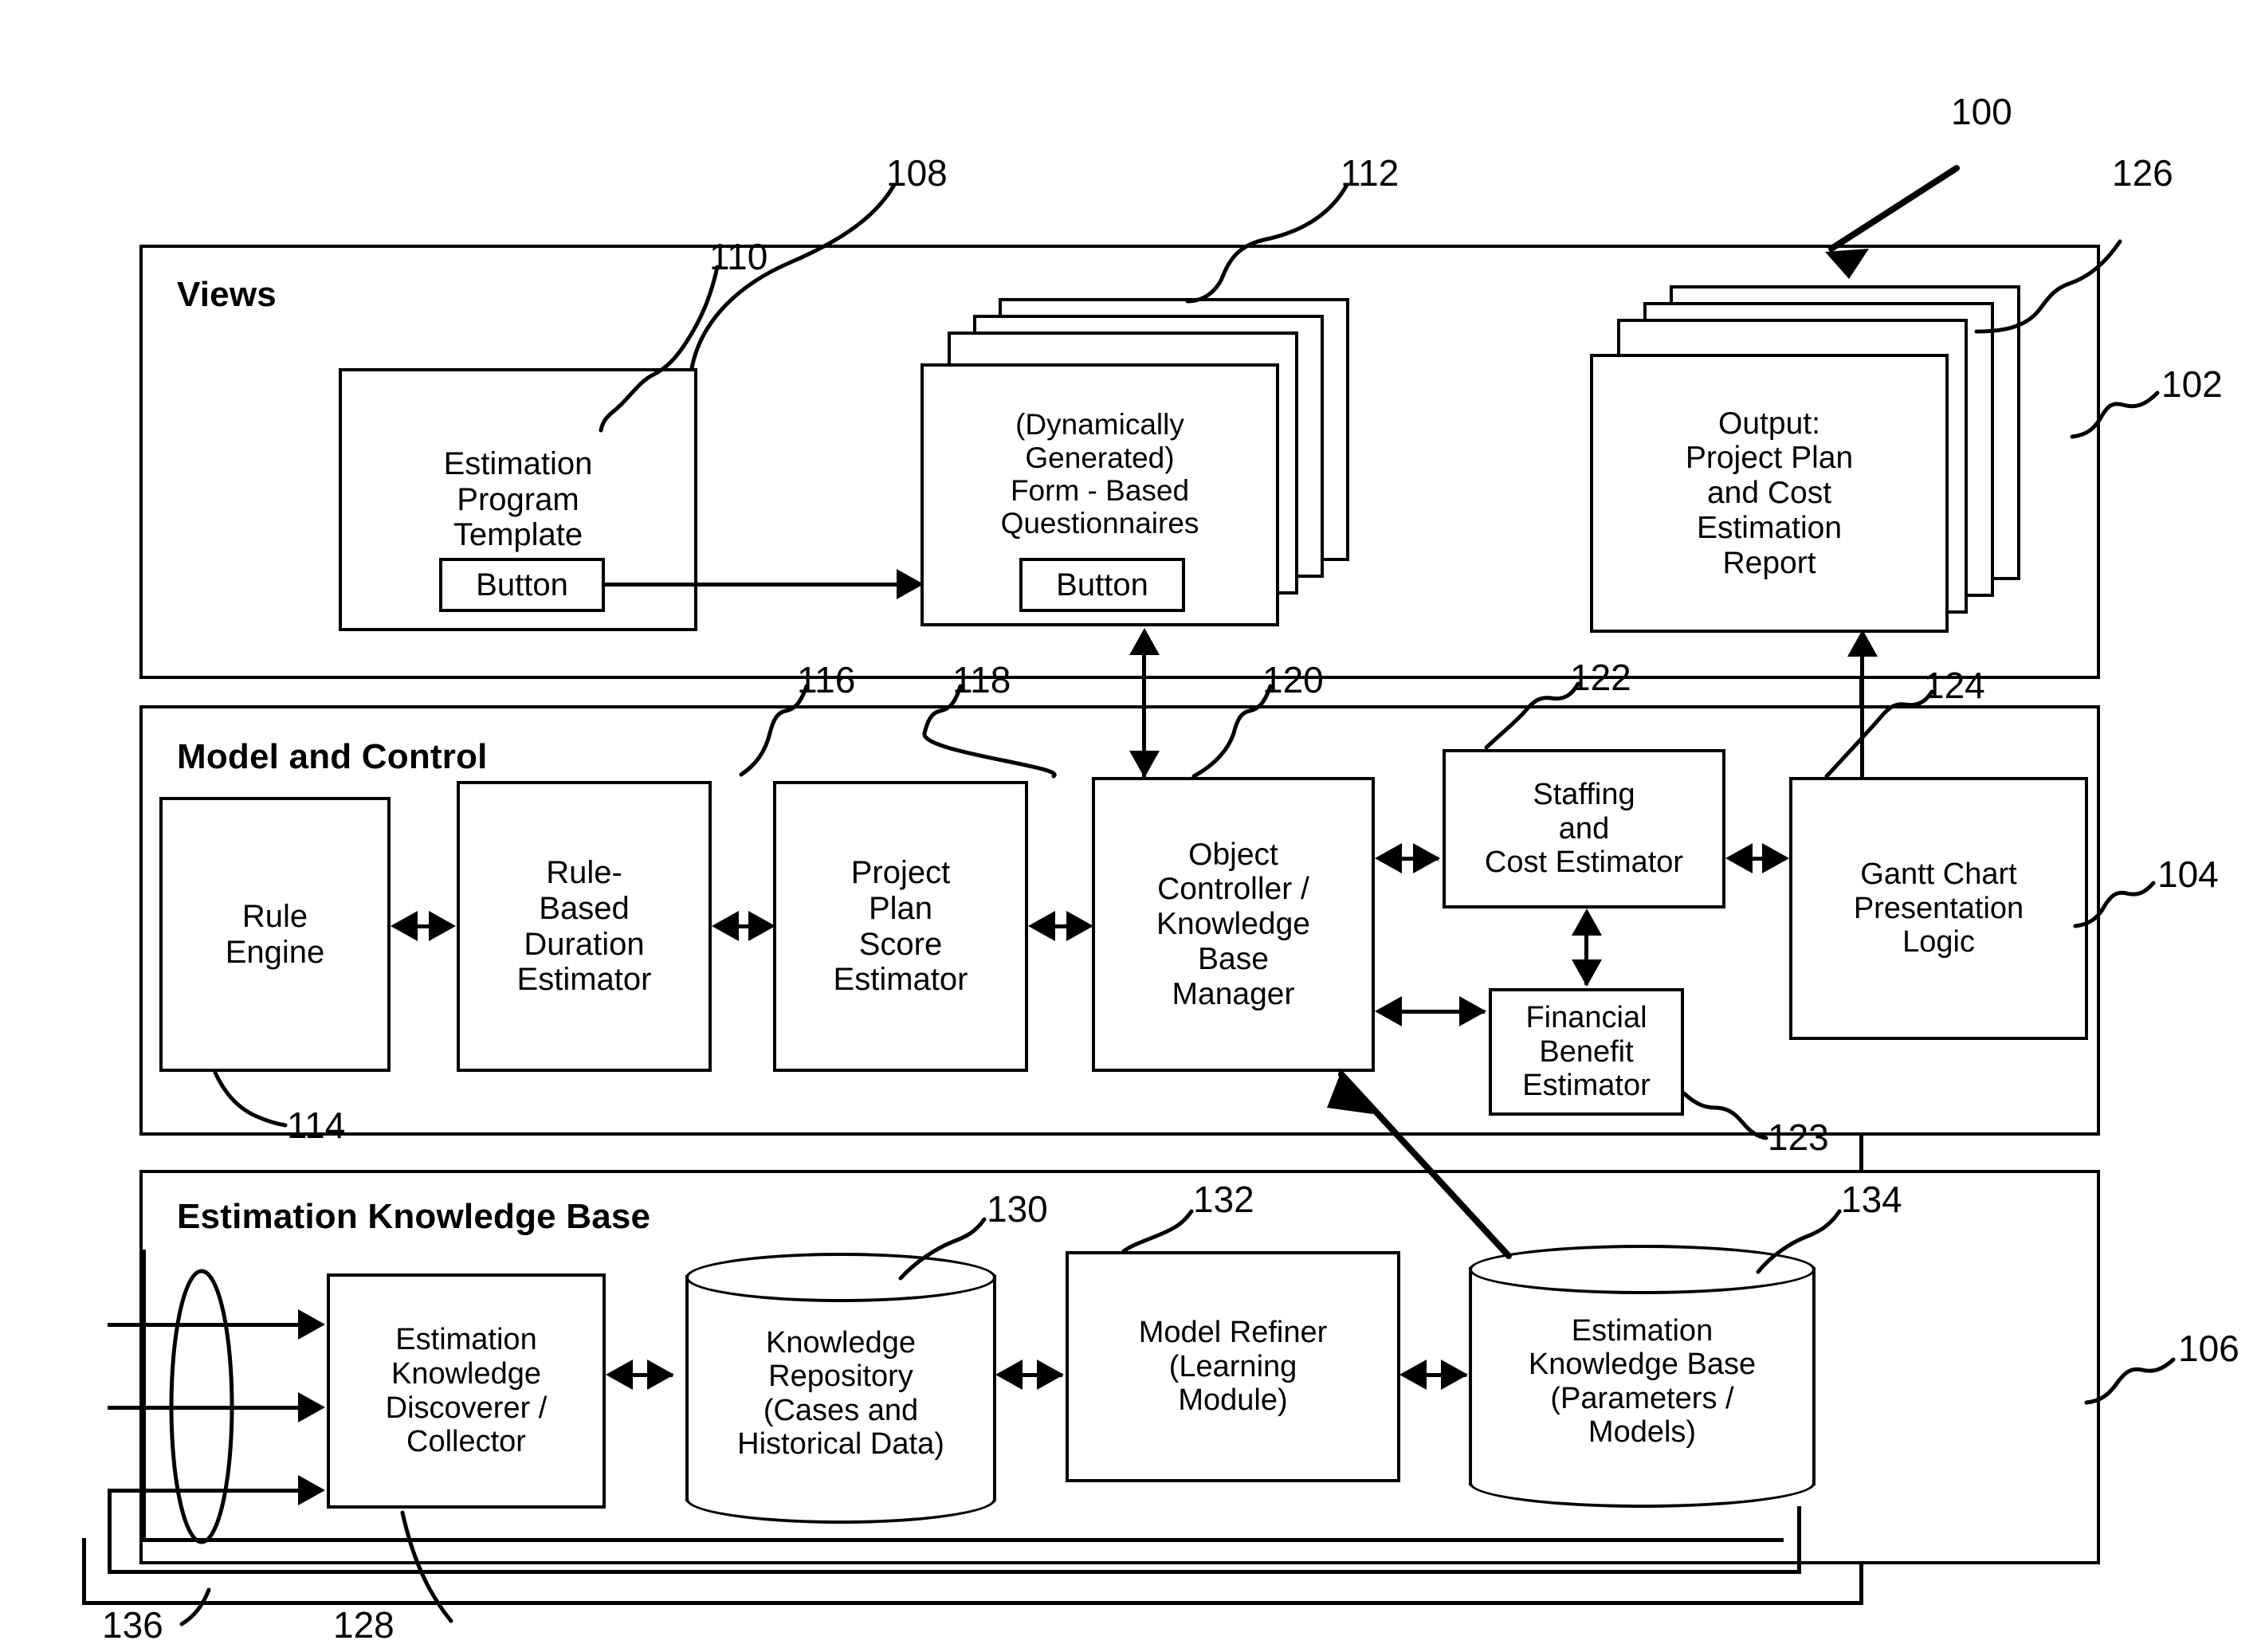  Describe the element at coordinates (1041, 926) in the screenshot. I see `link-score-to-controller-head-left` at that location.